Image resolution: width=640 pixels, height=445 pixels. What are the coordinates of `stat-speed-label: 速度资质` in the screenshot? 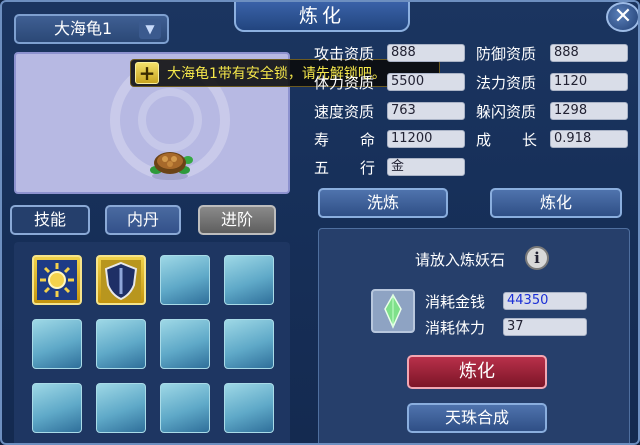 It's located at (344, 112).